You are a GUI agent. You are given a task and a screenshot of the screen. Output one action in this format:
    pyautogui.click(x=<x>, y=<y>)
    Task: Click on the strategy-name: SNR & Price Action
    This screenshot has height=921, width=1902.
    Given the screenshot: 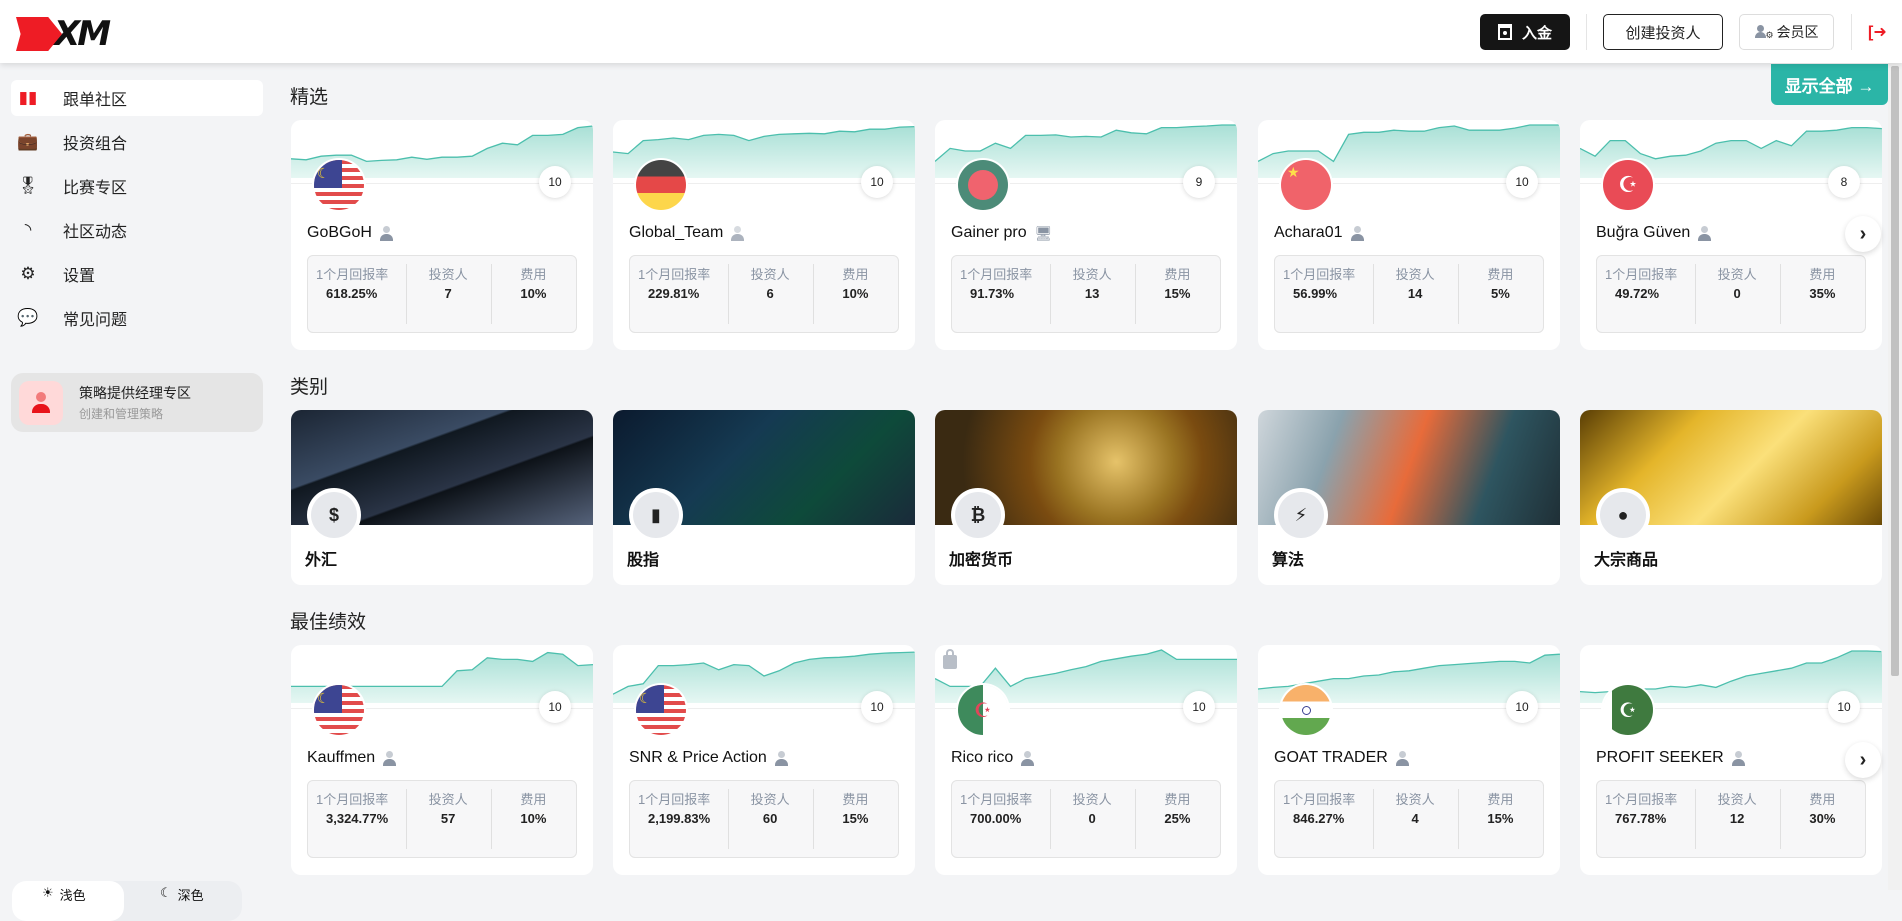 What is the action you would take?
    pyautogui.click(x=698, y=758)
    